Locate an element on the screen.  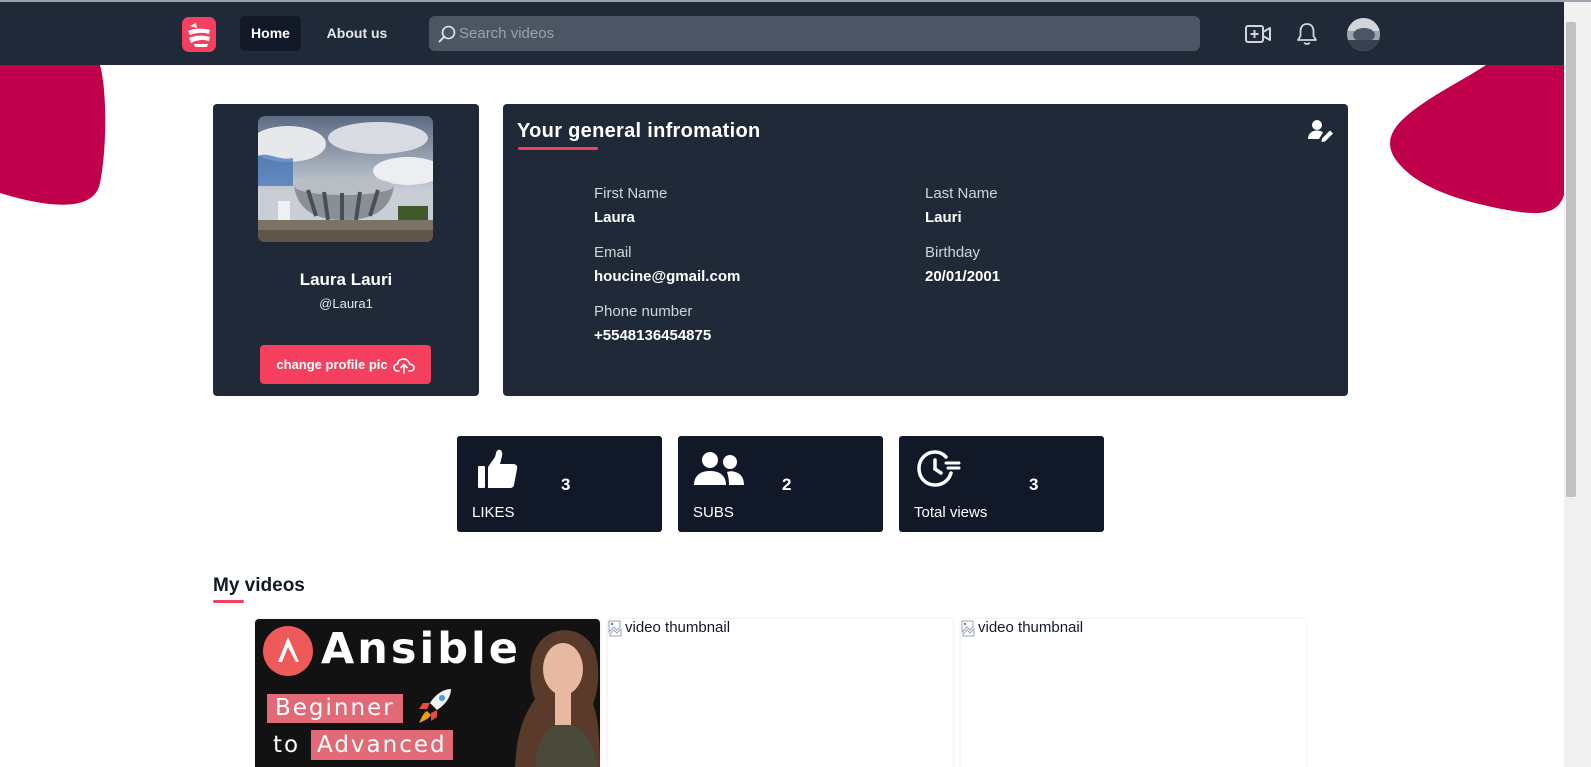
last-name-label: Last Name is located at coordinates (961, 193).